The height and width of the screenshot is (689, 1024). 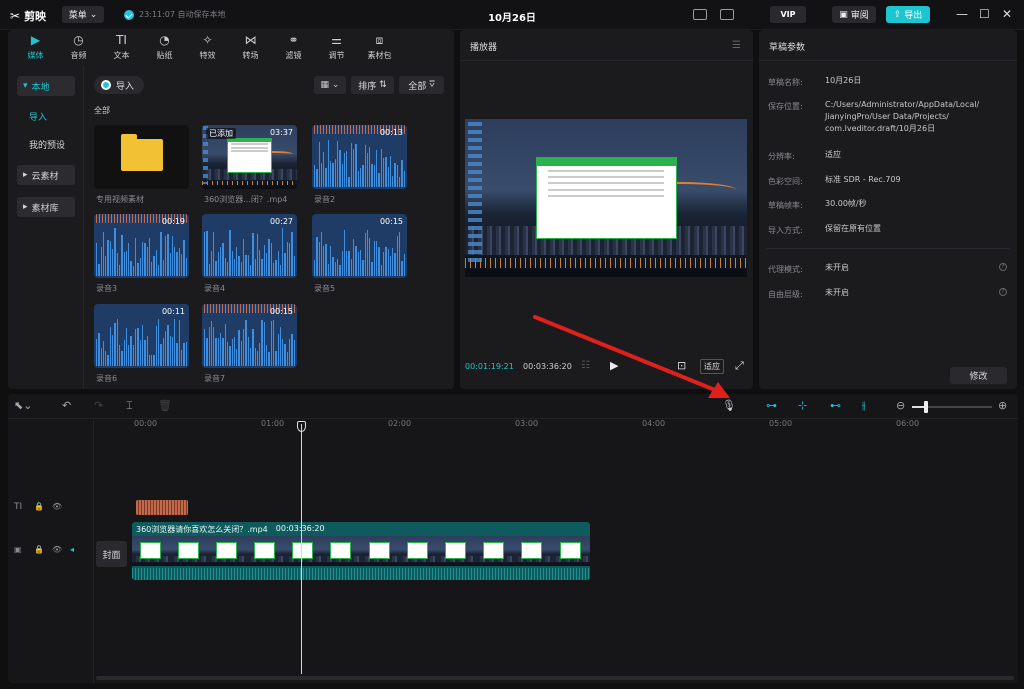 I want to click on sidebar-item-label: 导入, so click(x=38, y=117).